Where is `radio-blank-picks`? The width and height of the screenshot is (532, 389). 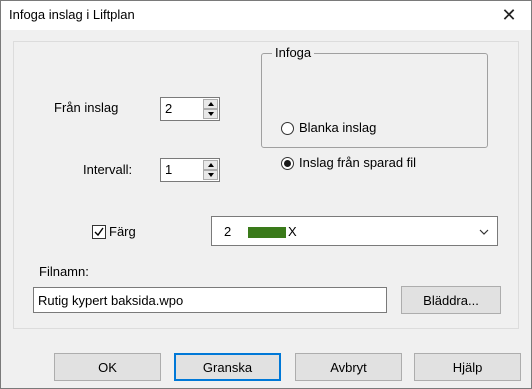 radio-blank-picks is located at coordinates (287, 128).